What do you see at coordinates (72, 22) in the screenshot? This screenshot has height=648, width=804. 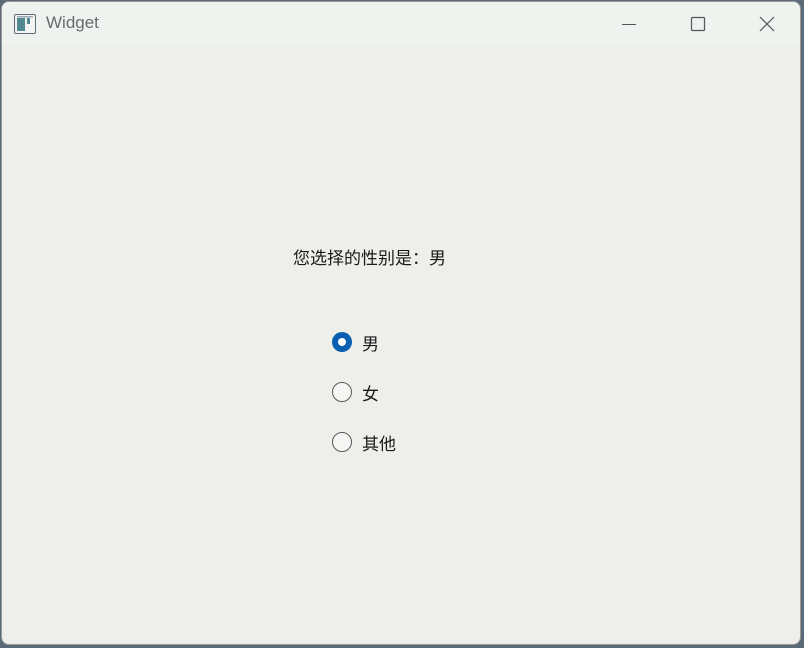 I see `window-title: Widget` at bounding box center [72, 22].